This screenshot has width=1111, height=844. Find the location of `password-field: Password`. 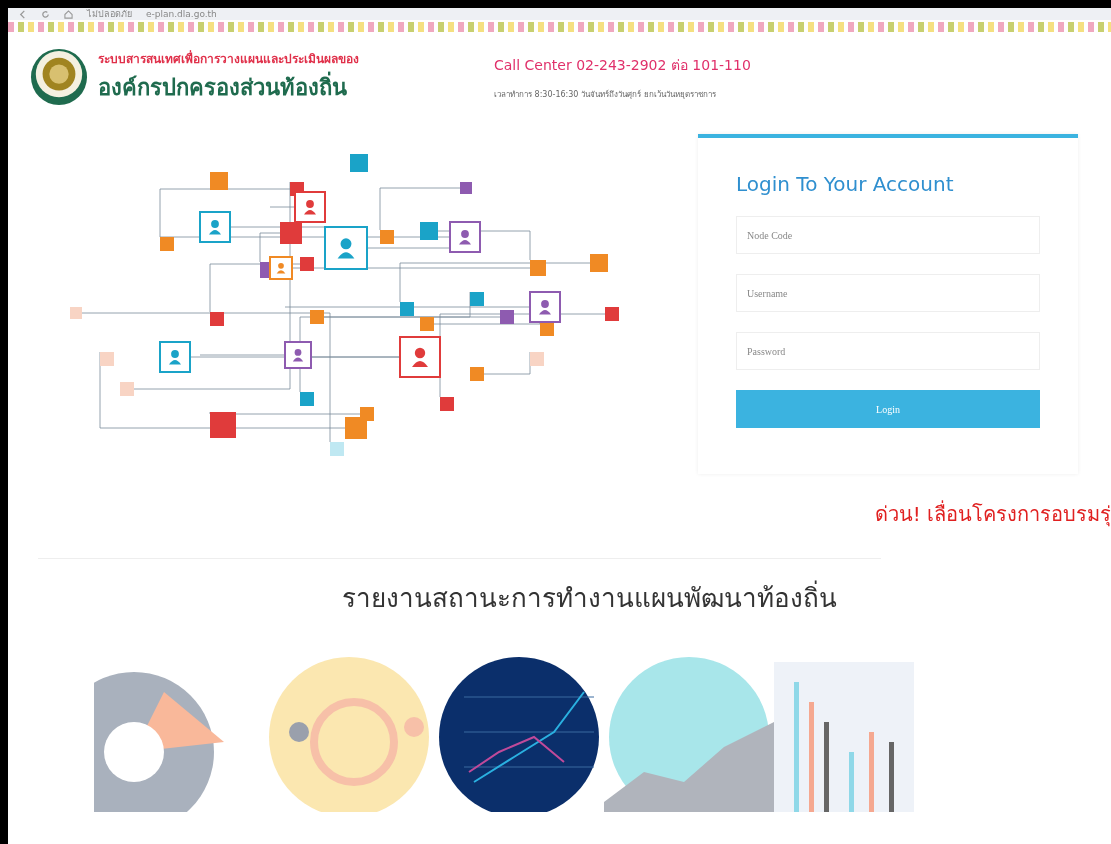

password-field: Password is located at coordinates (888, 351).